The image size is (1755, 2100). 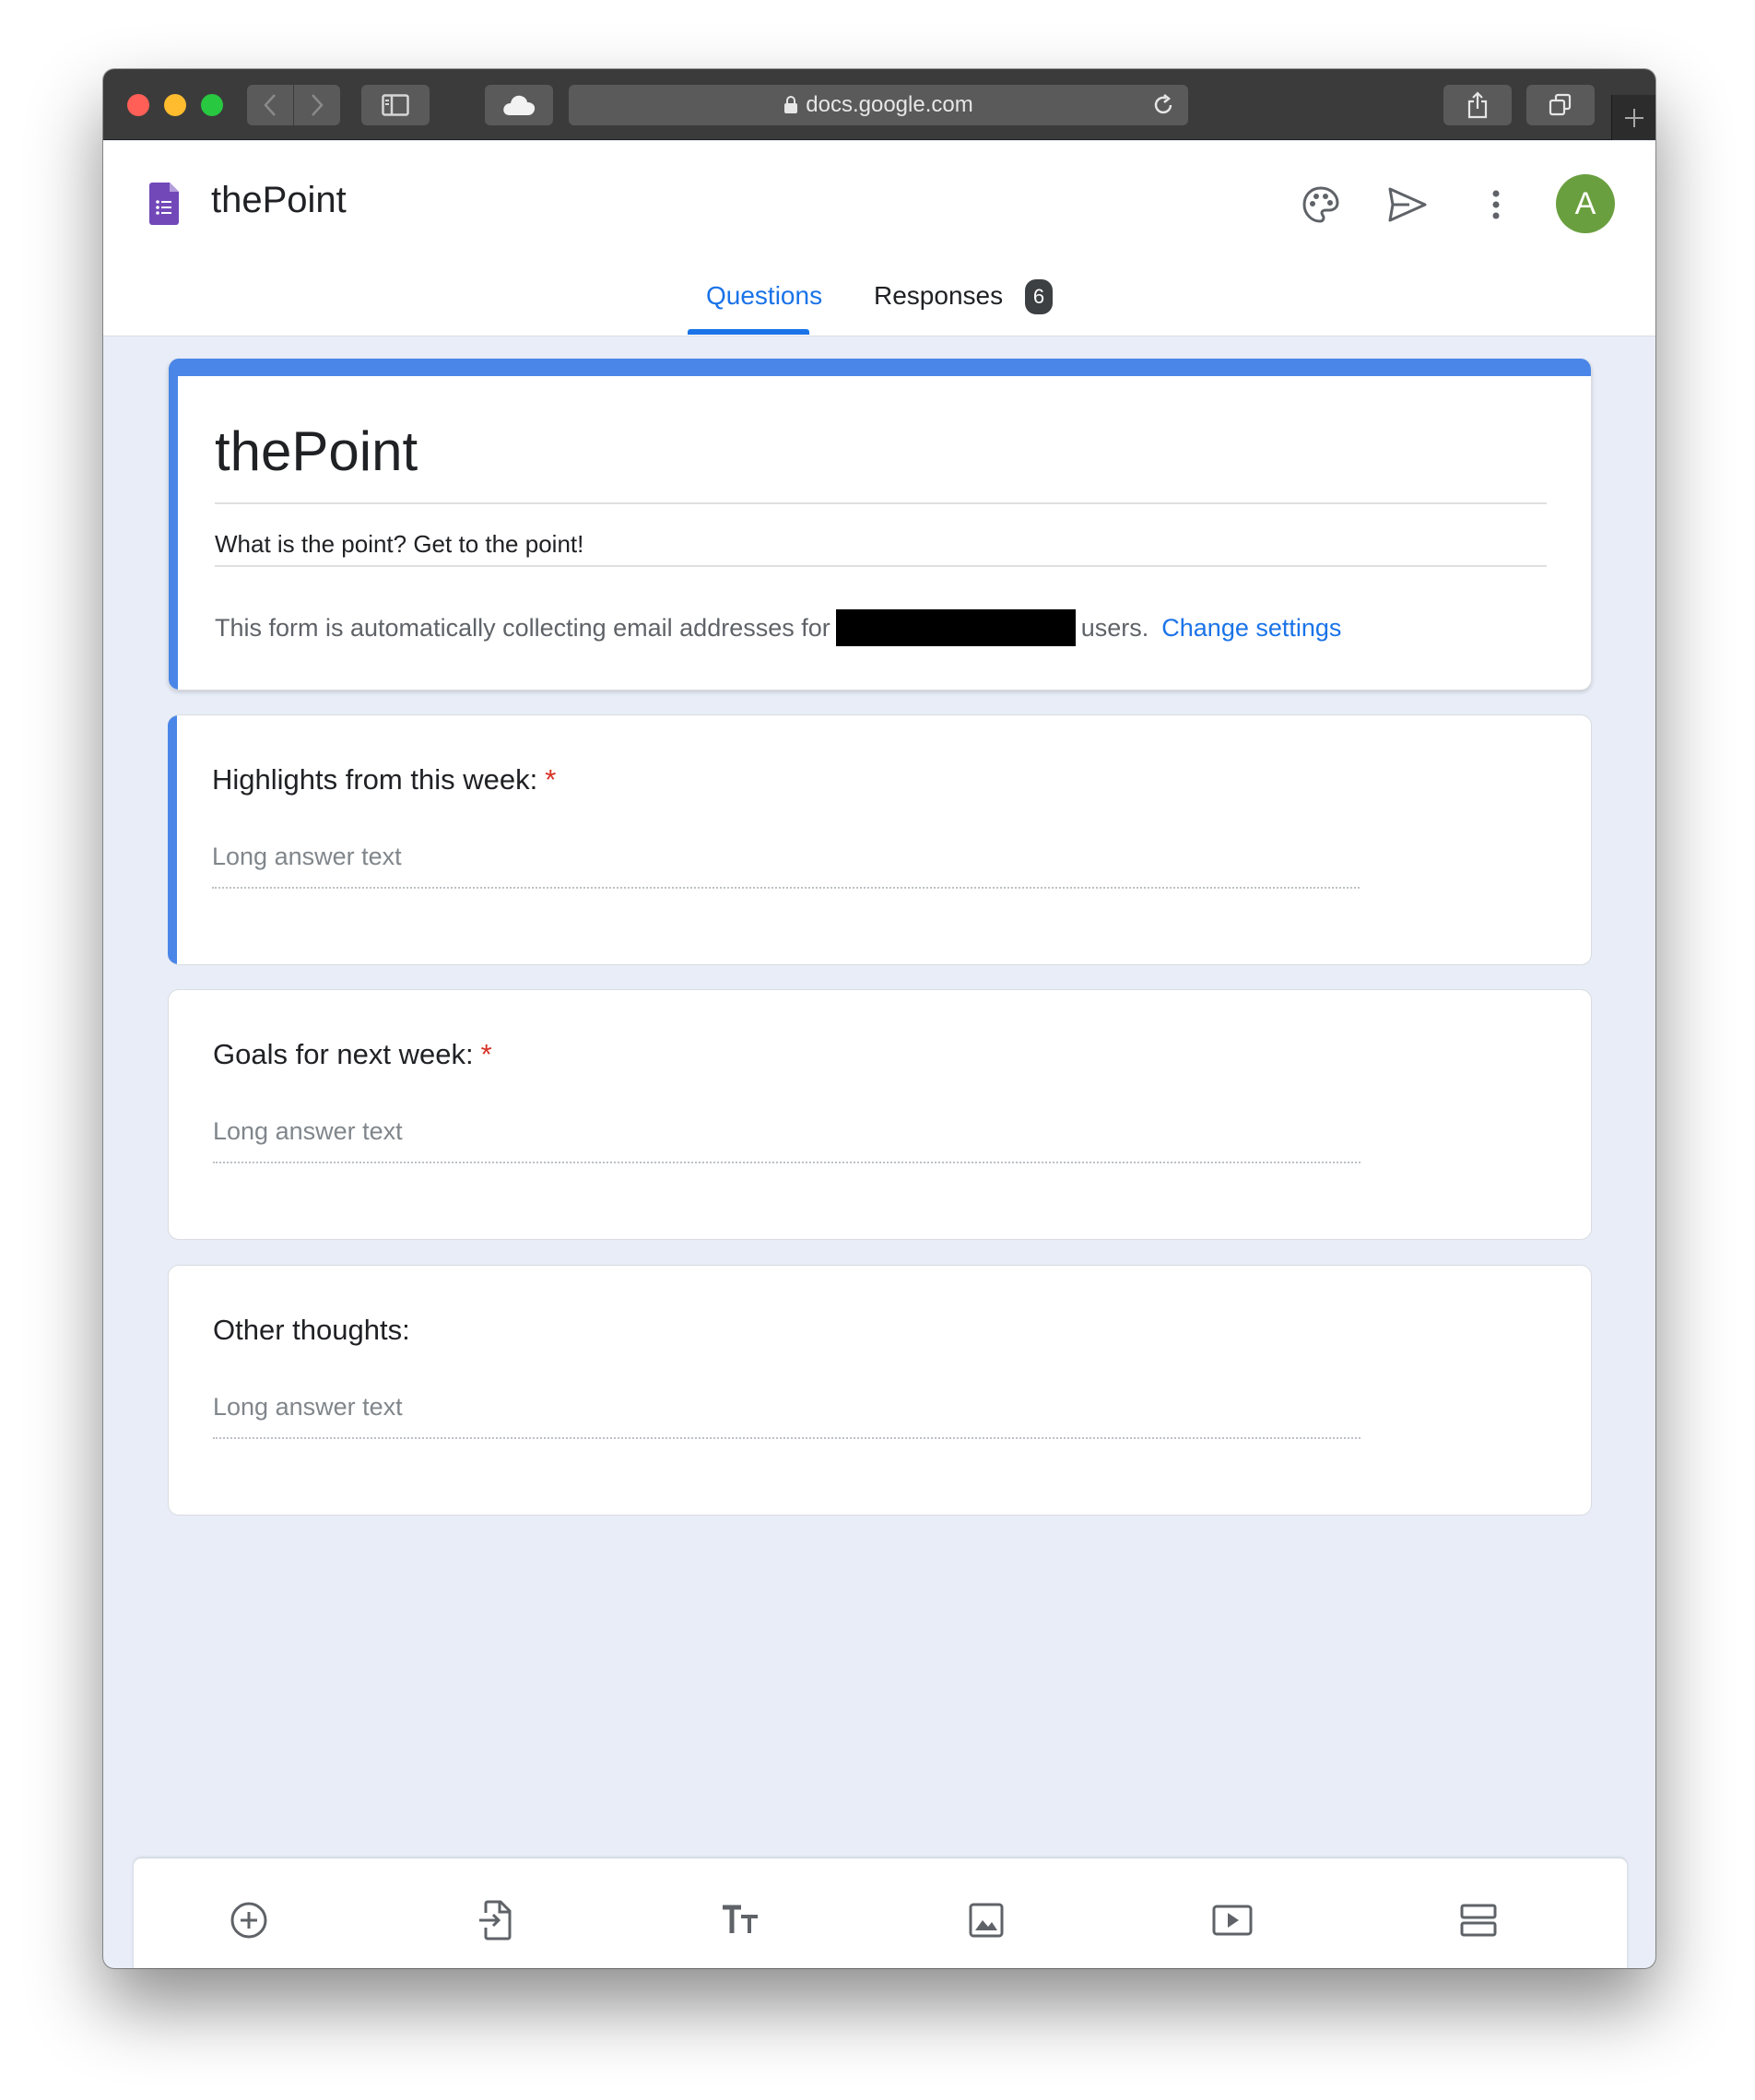 I want to click on add-video-button, so click(x=1232, y=1920).